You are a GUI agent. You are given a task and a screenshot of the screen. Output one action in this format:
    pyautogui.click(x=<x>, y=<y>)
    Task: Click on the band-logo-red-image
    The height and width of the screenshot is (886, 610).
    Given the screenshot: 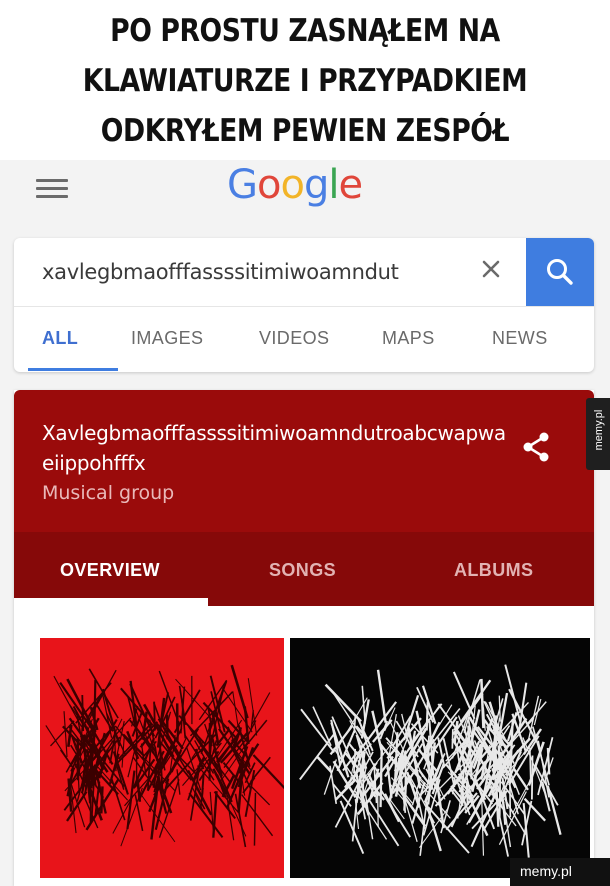 What is the action you would take?
    pyautogui.click(x=162, y=758)
    